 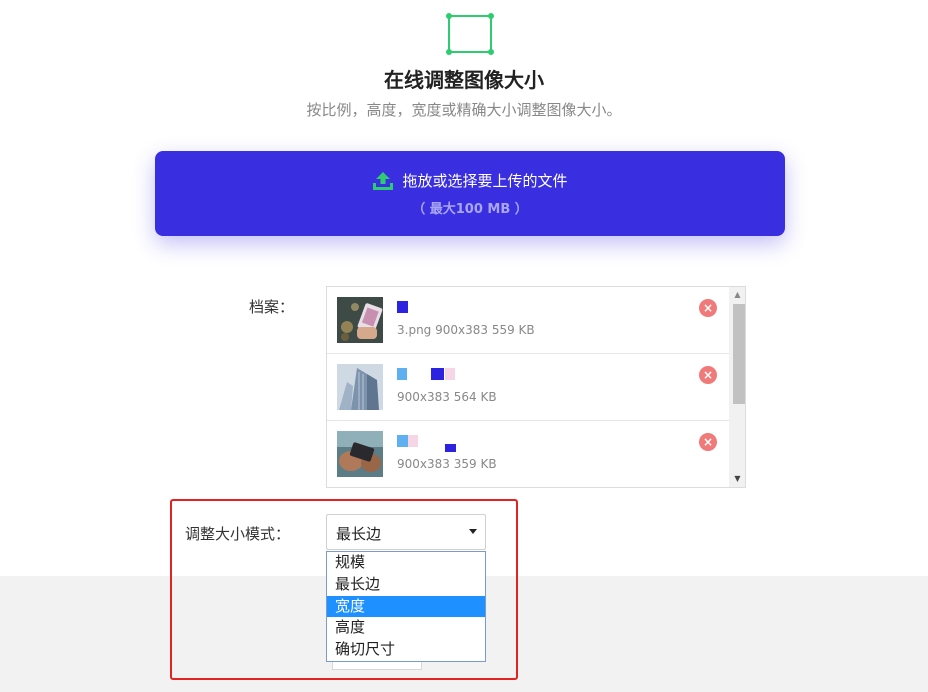 I want to click on file-row: 900x383 359 KB ×, so click(x=528, y=454).